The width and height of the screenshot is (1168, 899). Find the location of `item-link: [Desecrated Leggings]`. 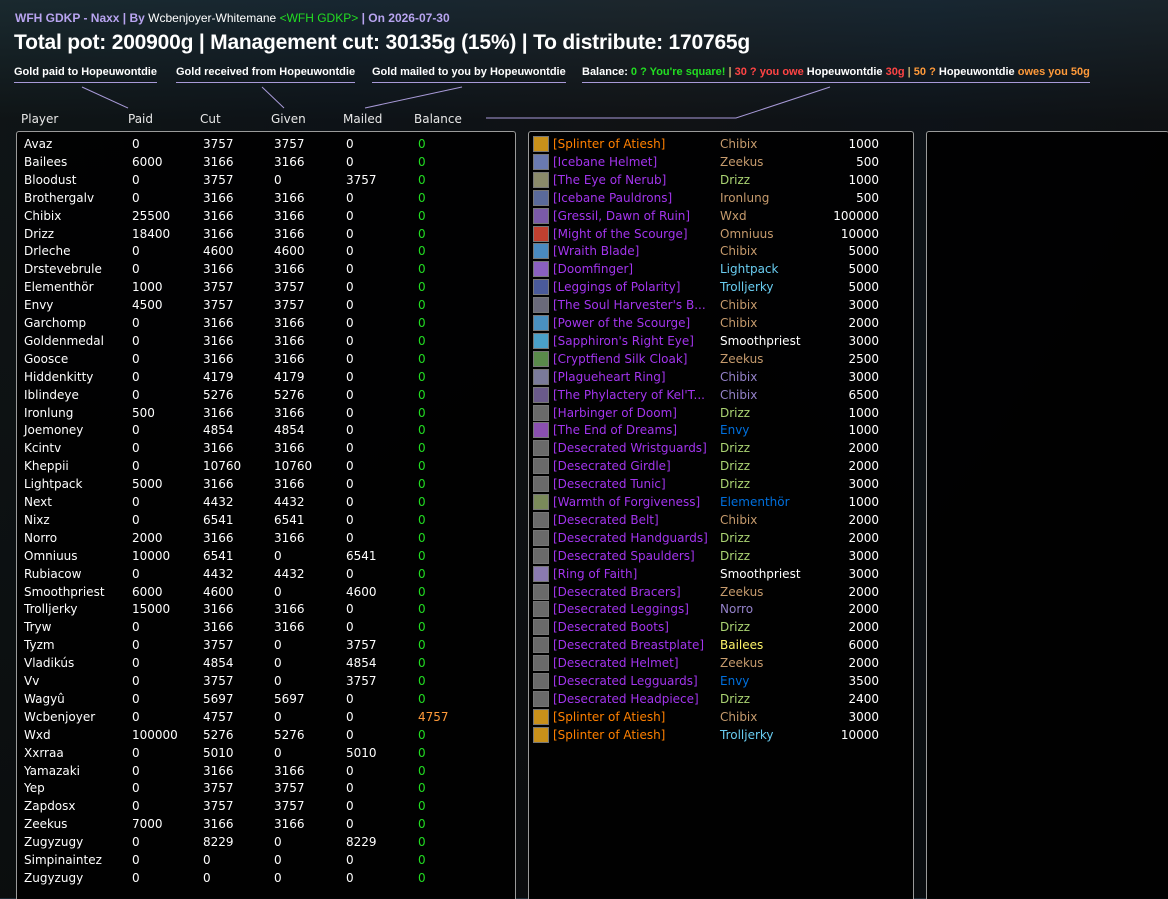

item-link: [Desecrated Leggings] is located at coordinates (621, 609).